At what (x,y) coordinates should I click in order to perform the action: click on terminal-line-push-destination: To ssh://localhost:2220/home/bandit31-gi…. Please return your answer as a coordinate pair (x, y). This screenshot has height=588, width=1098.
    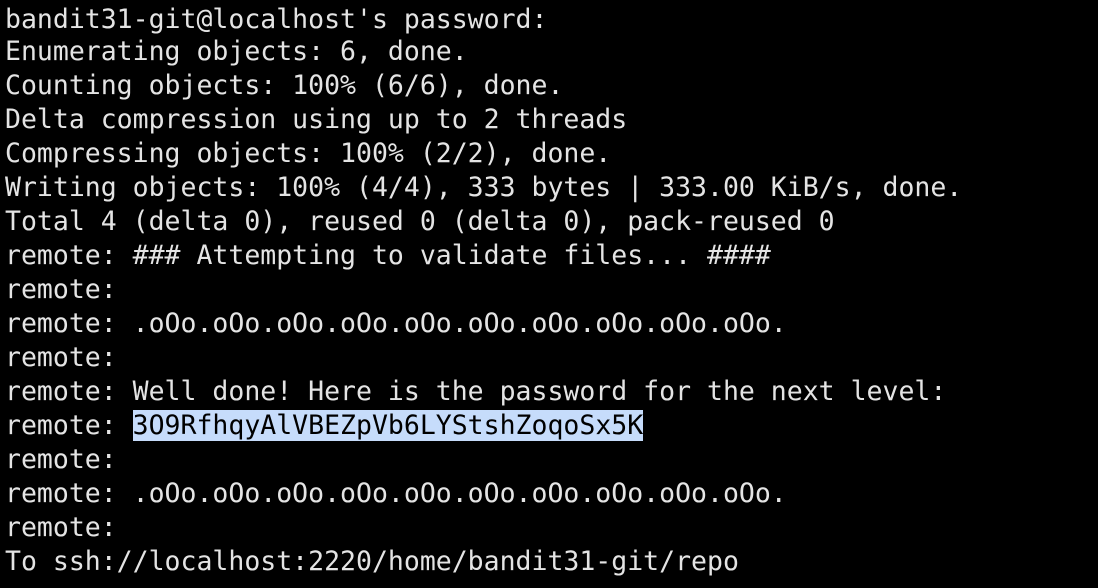
    Looking at the image, I should click on (372, 561).